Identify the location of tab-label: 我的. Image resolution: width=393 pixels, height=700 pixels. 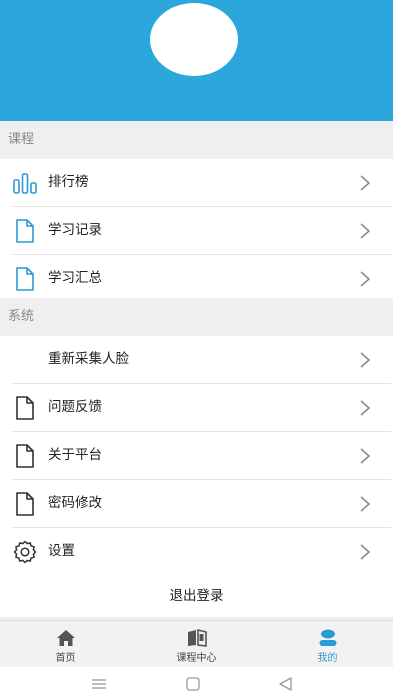
(327, 658).